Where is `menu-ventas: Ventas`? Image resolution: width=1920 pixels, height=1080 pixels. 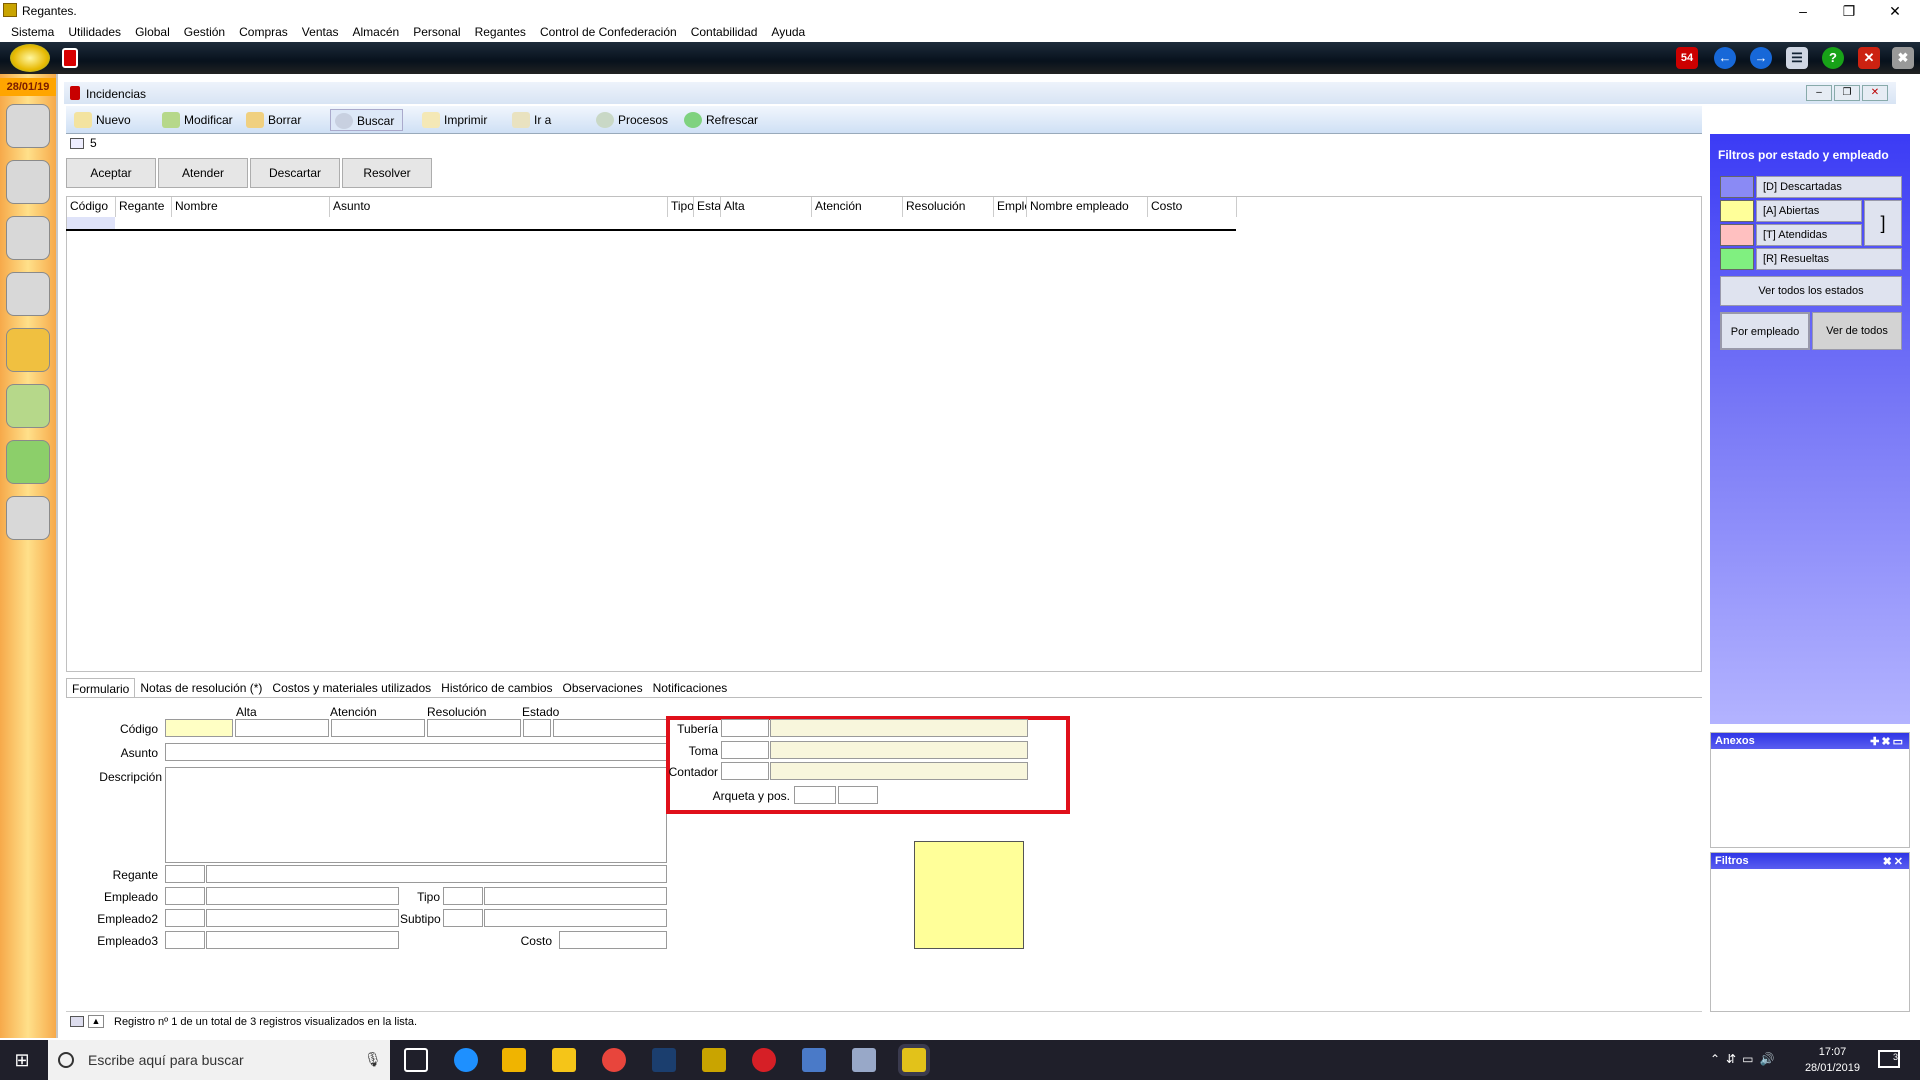 menu-ventas: Ventas is located at coordinates (320, 32).